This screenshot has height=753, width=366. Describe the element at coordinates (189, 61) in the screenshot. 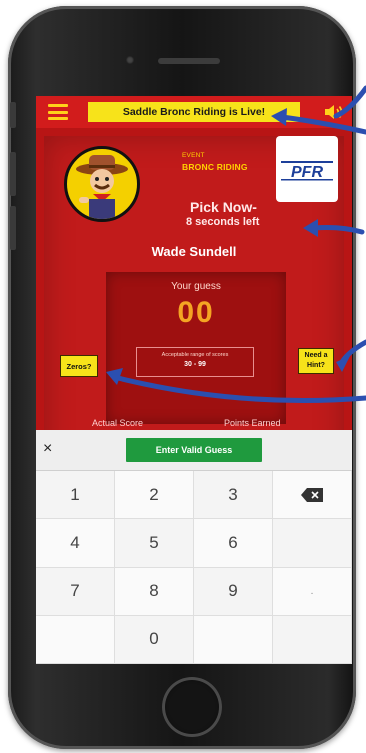

I see `earpiece-speaker` at that location.